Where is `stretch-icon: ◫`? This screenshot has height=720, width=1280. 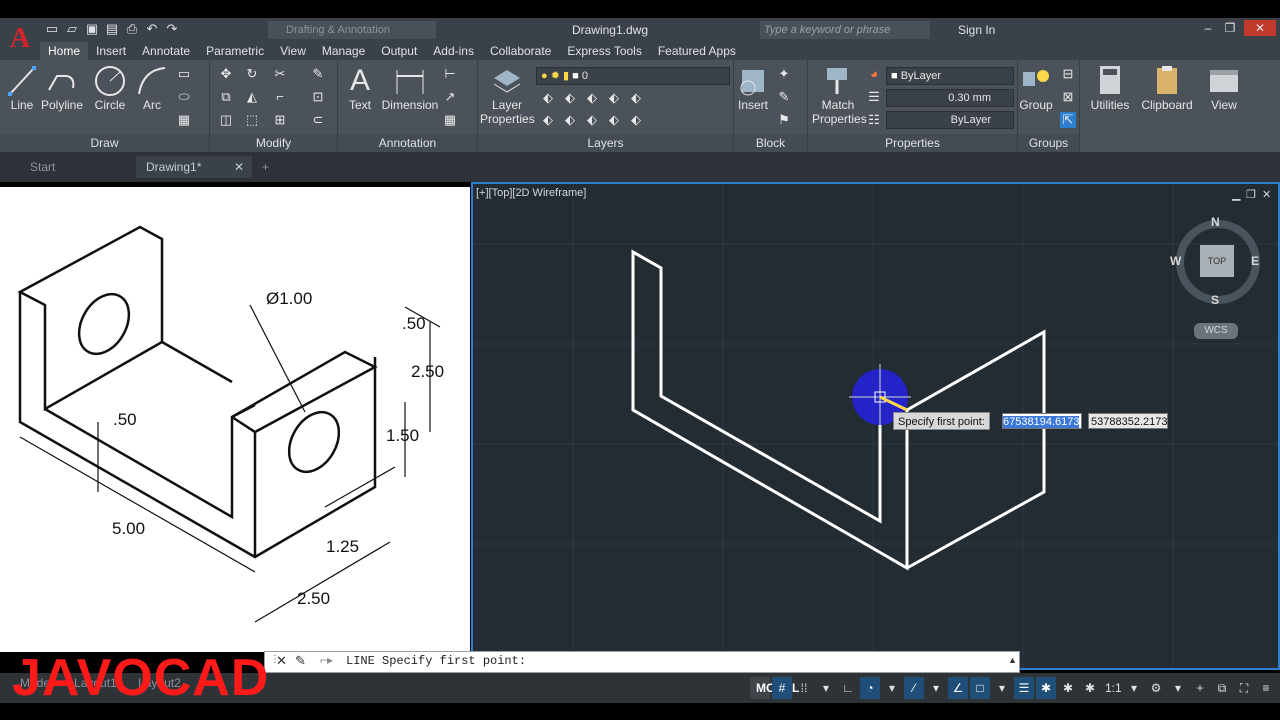 stretch-icon: ◫ is located at coordinates (226, 120).